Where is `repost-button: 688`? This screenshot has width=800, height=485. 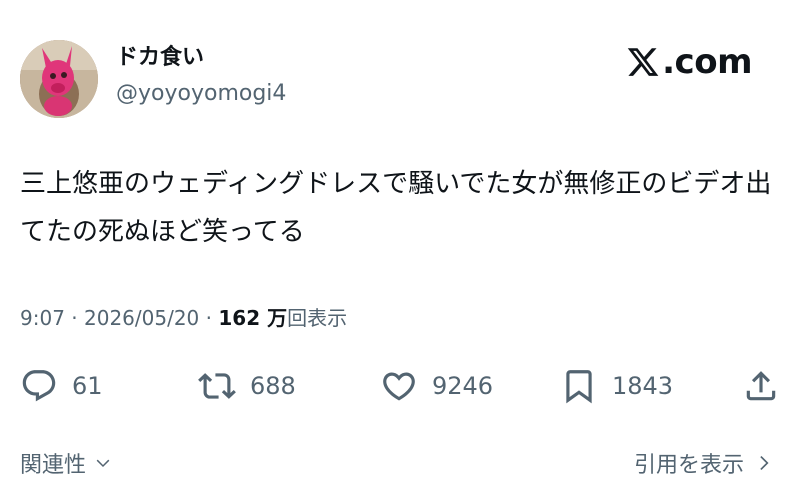
repost-button: 688 is located at coordinates (247, 386).